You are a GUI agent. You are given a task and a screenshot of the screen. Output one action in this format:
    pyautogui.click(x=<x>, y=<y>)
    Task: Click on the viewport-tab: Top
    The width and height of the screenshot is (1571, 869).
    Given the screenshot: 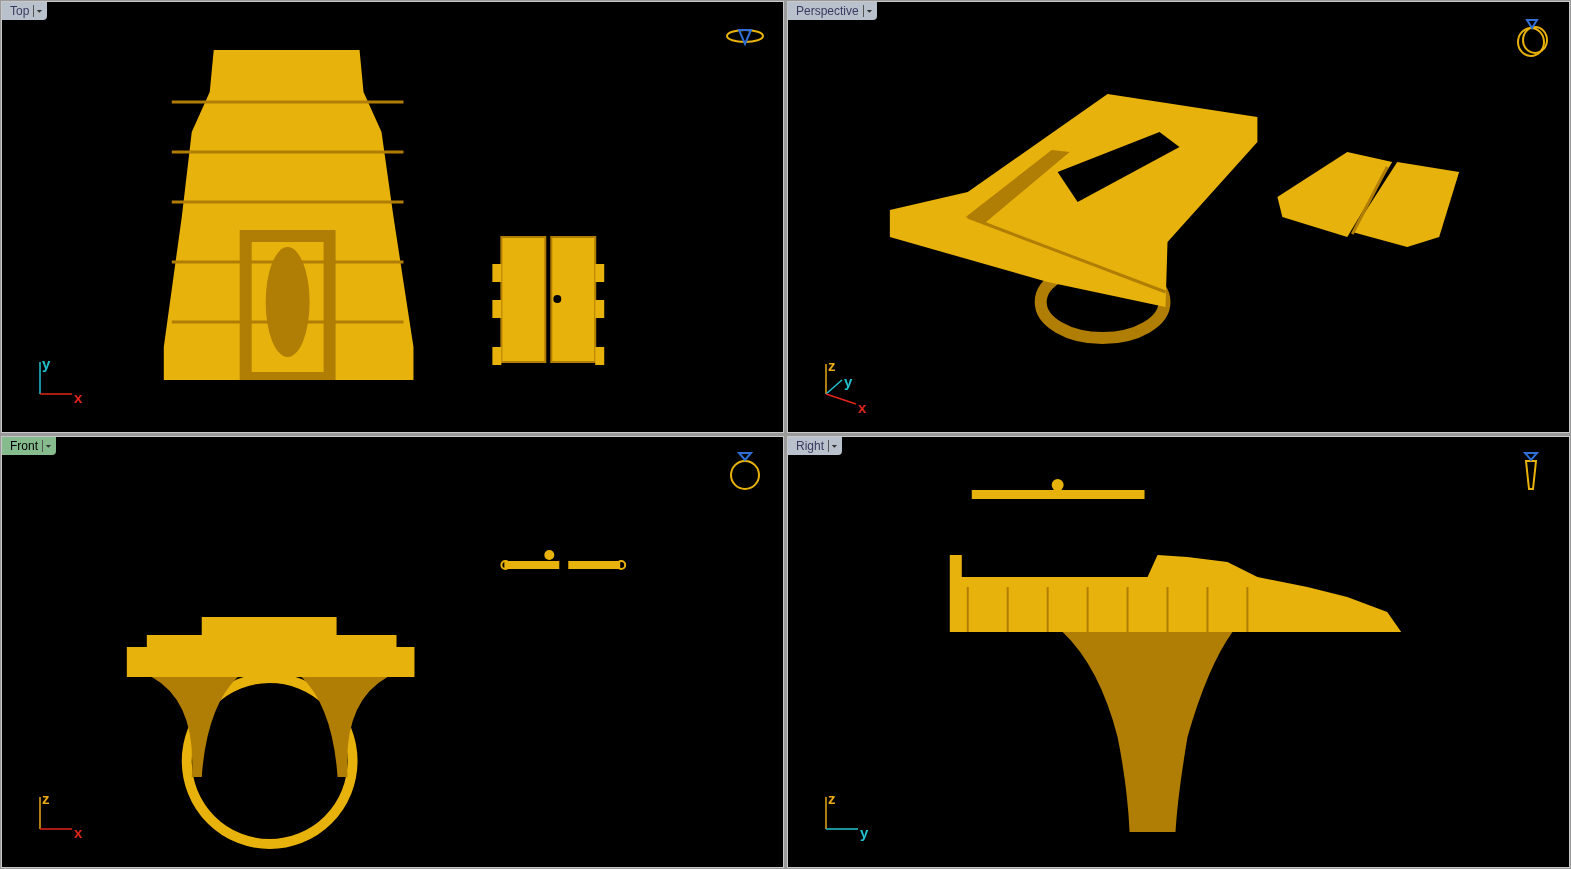 What is the action you would take?
    pyautogui.click(x=25, y=11)
    